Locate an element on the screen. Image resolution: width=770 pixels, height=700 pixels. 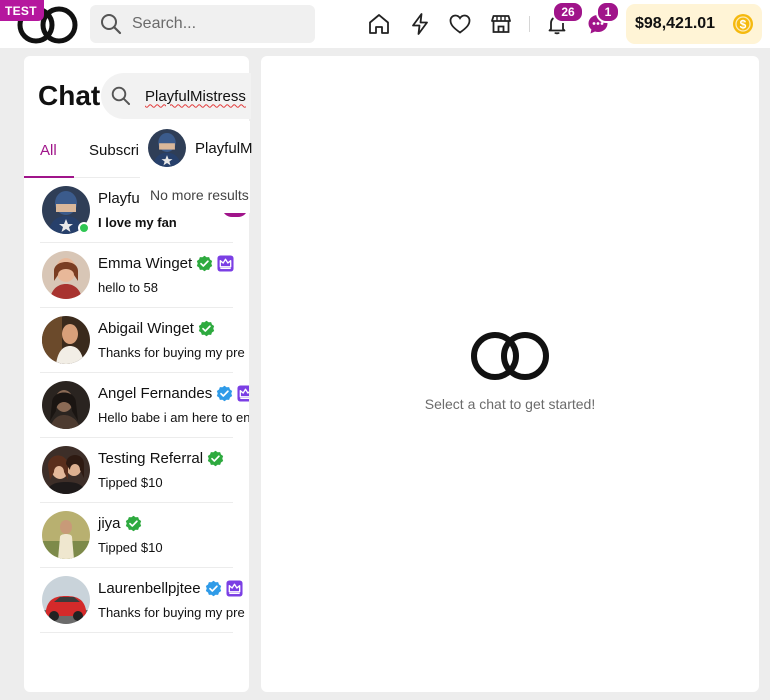
conversation-name-row: Abigail Winget is located at coordinates (156, 328).